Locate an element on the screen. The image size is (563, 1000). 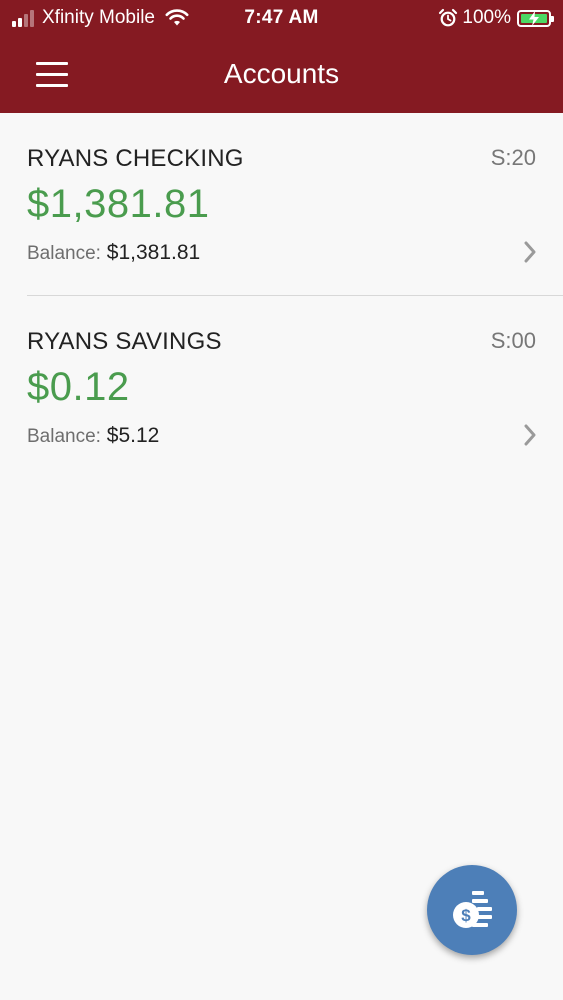
balance-value: $1,381.81 is located at coordinates (153, 252).